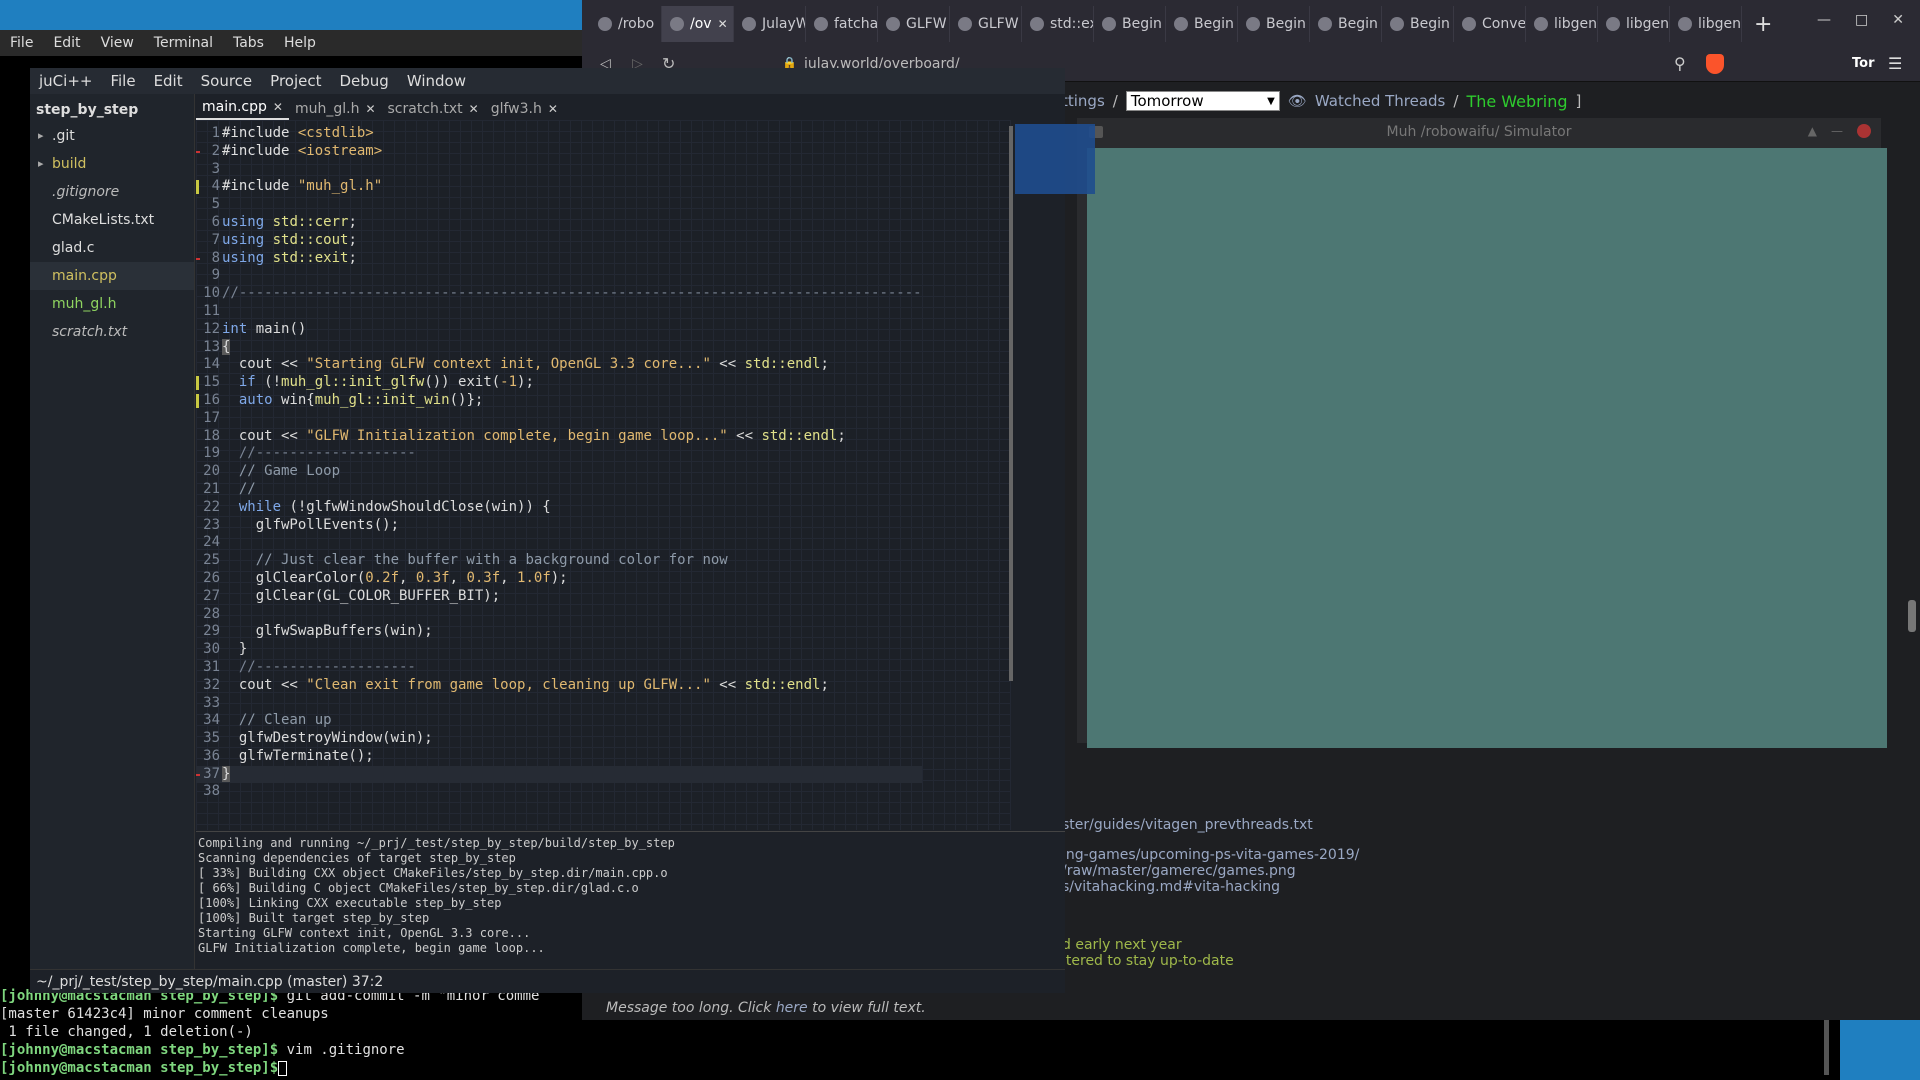  What do you see at coordinates (1490, 24) in the screenshot?
I see `browser-tab: Conve` at bounding box center [1490, 24].